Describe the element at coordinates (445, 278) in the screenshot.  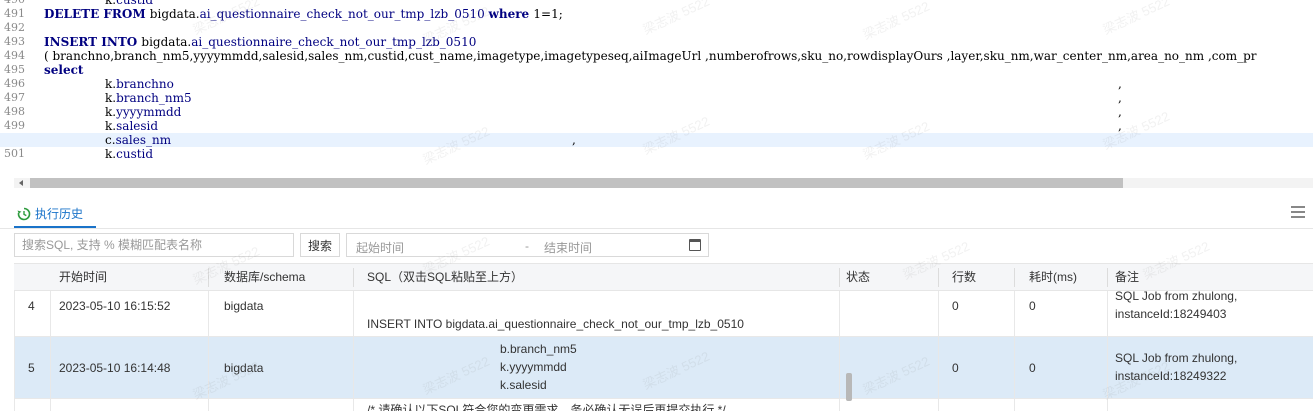
I see `col-sql: SQL（双击SQL粘贴至上方）` at that location.